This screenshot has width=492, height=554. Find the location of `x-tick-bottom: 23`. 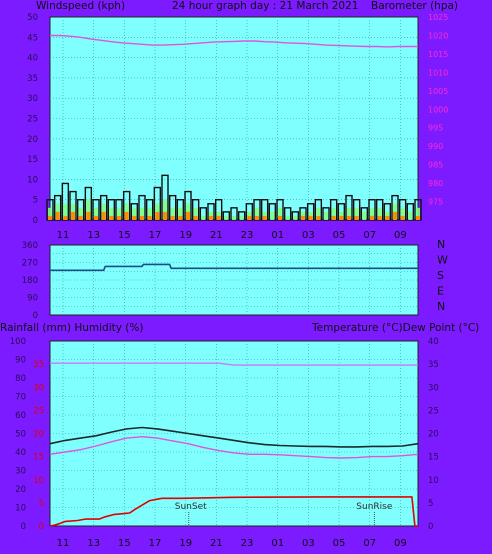

x-tick-bottom: 23 is located at coordinates (247, 543).